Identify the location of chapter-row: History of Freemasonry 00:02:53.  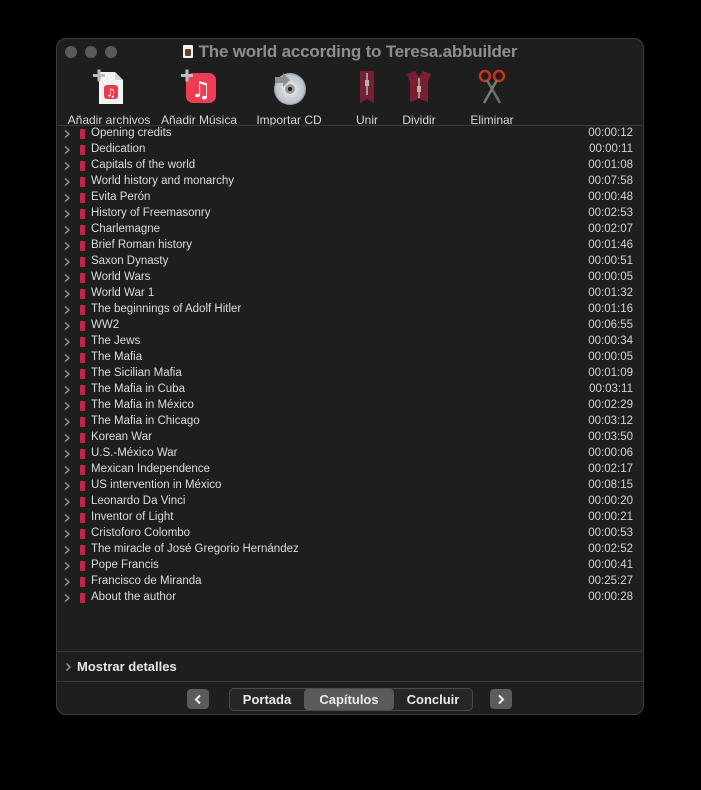
(350, 214).